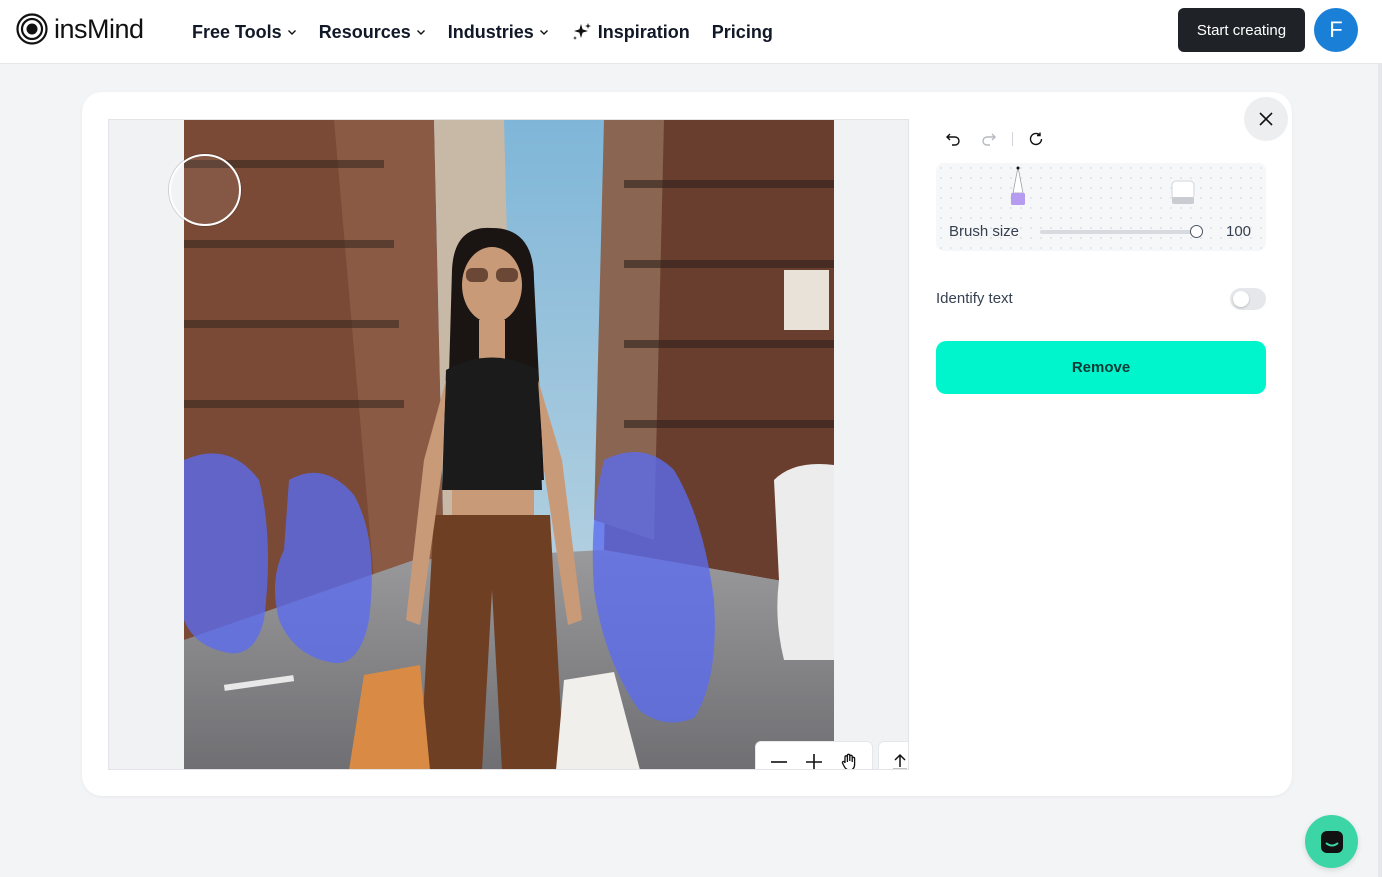 This screenshot has height=877, width=1382. I want to click on redo-icon, so click(989, 139).